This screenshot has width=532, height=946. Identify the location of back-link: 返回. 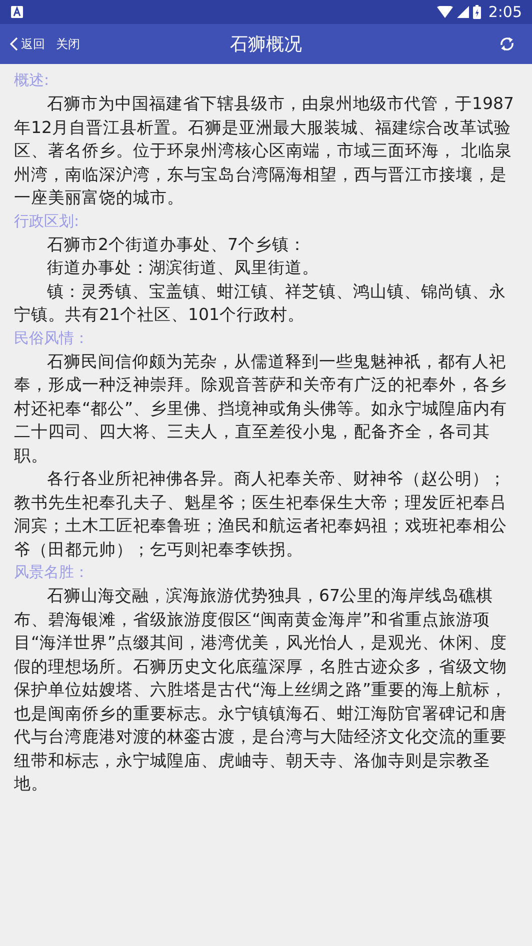
(33, 44).